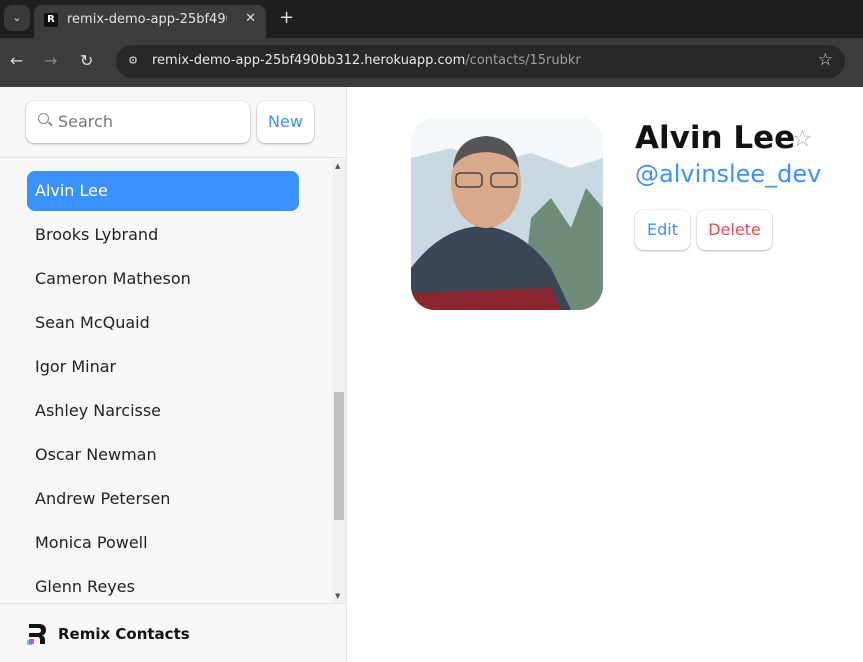 The height and width of the screenshot is (662, 863). Describe the element at coordinates (734, 230) in the screenshot. I see `delete-button: Delete` at that location.